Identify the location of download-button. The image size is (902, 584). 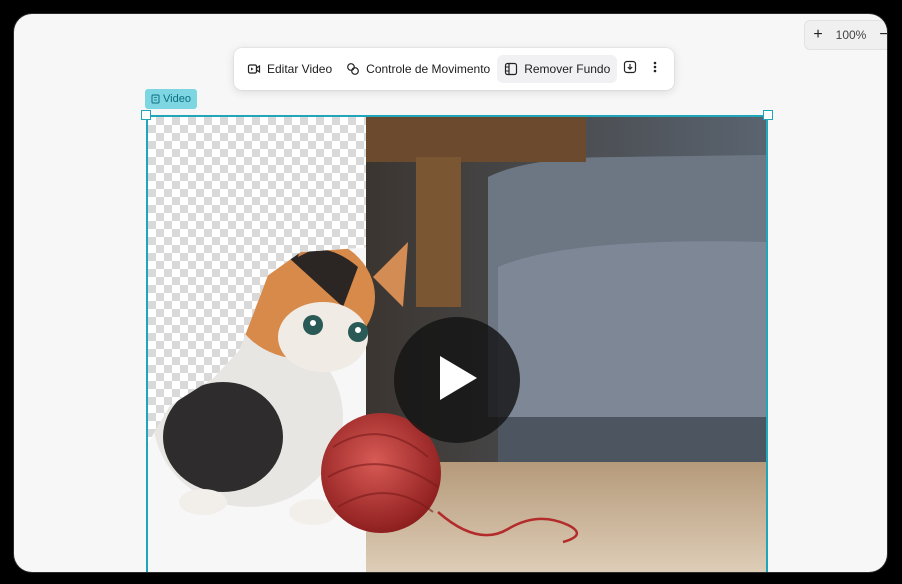
(629, 69).